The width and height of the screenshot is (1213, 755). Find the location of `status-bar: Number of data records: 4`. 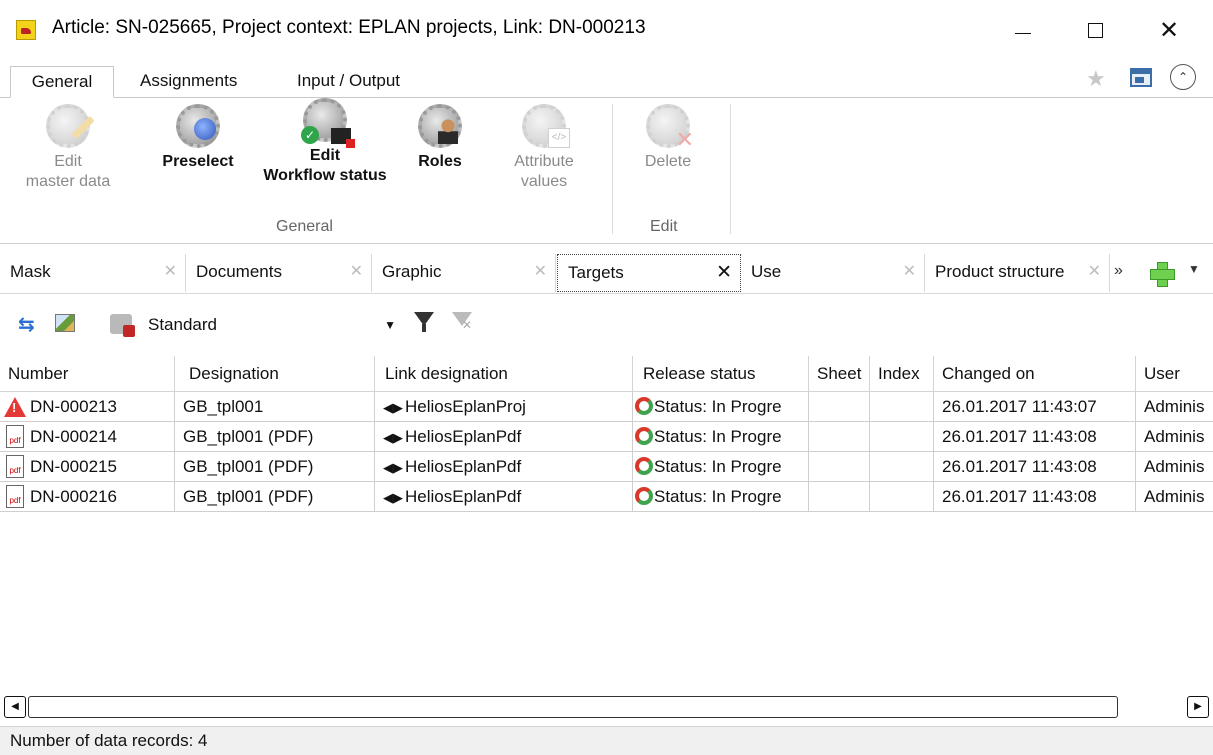

status-bar: Number of data records: 4 is located at coordinates (606, 740).